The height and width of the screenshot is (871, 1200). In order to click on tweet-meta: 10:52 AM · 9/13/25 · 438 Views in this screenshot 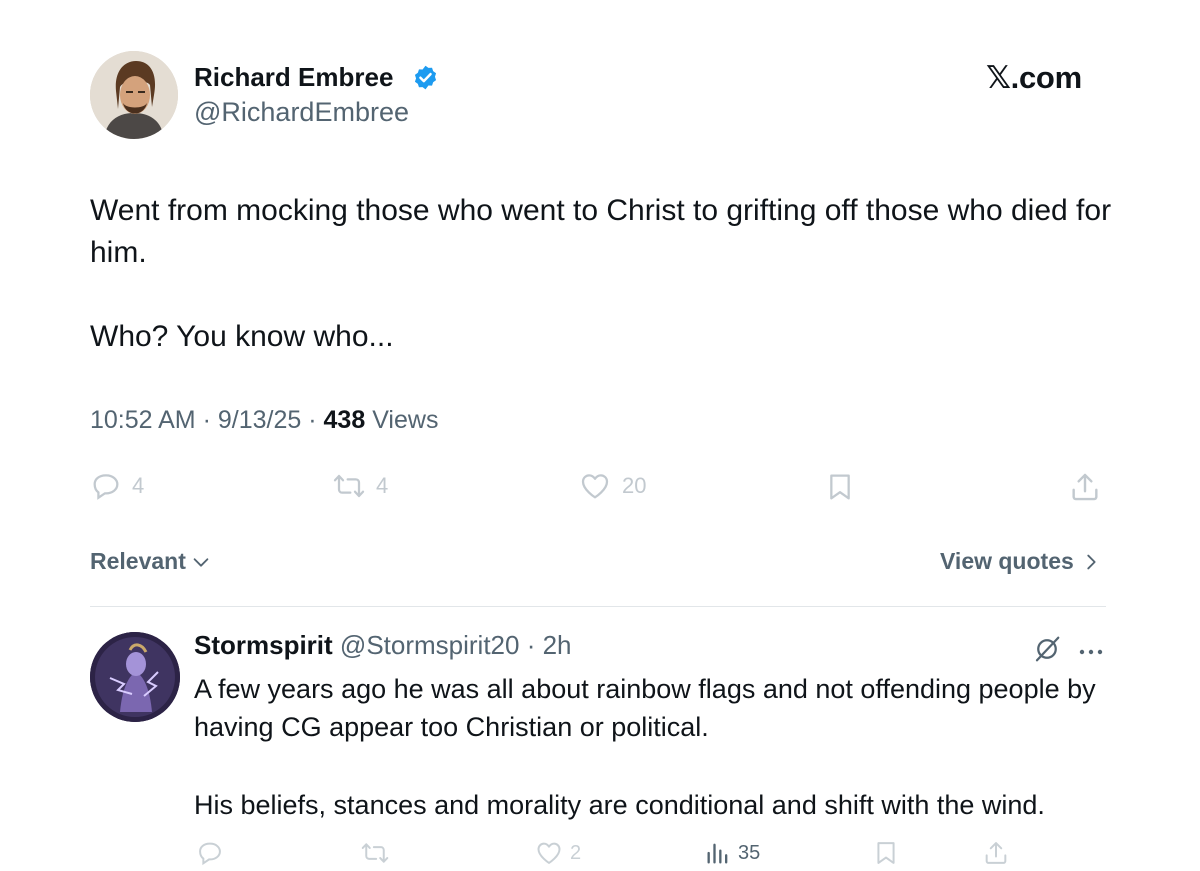, I will do `click(264, 420)`.